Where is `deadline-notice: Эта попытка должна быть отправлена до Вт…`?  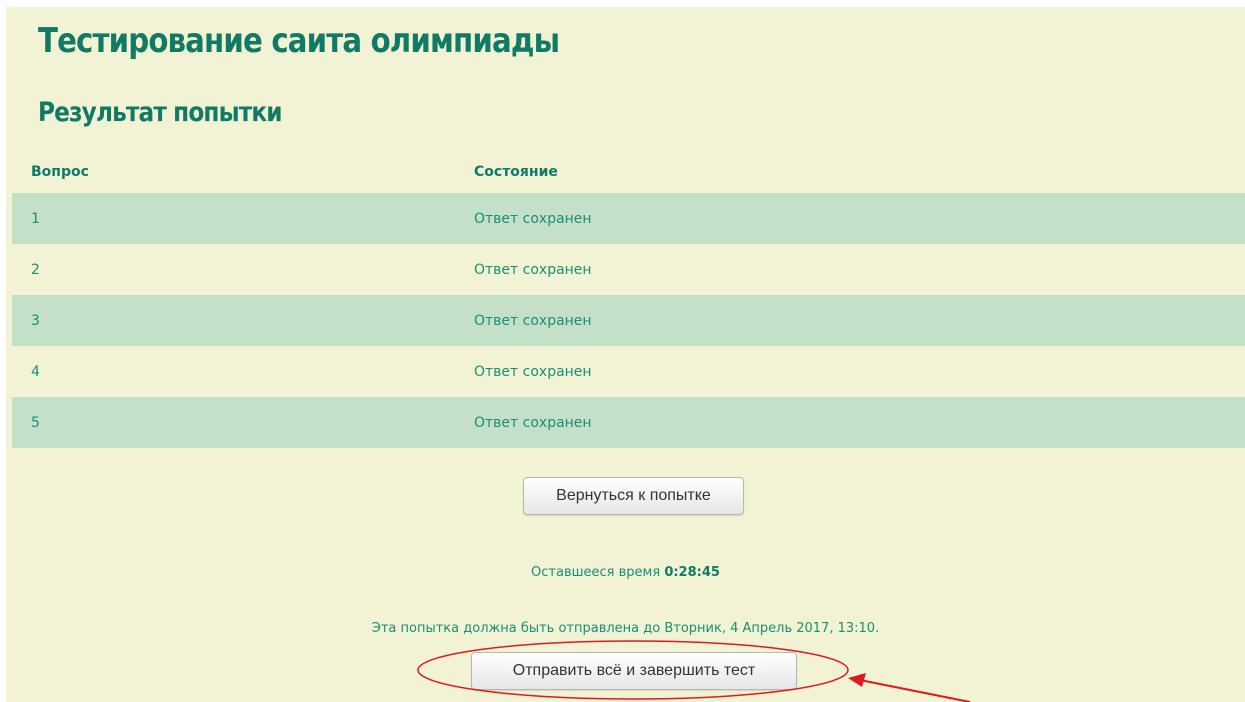
deadline-notice: Эта попытка должна быть отправлена до Вт… is located at coordinates (625, 628).